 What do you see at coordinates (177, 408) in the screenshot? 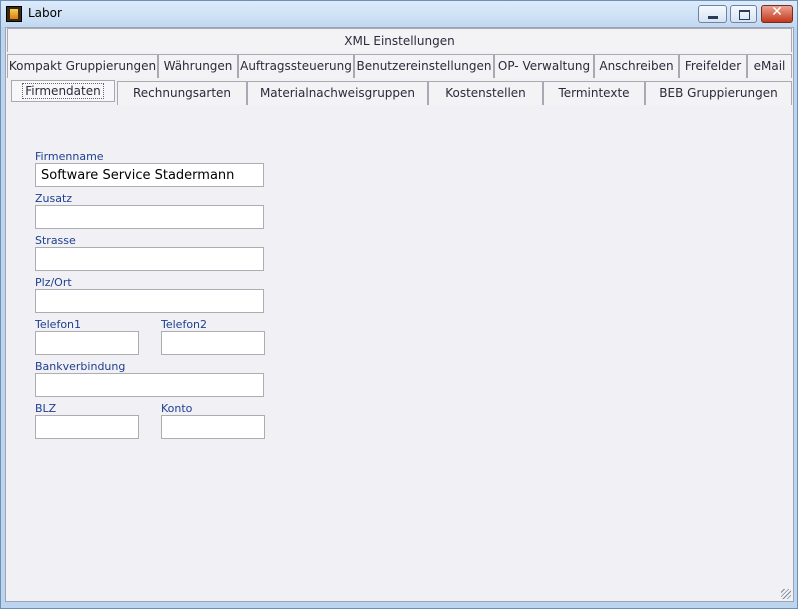
I see `konto-label: Konto` at bounding box center [177, 408].